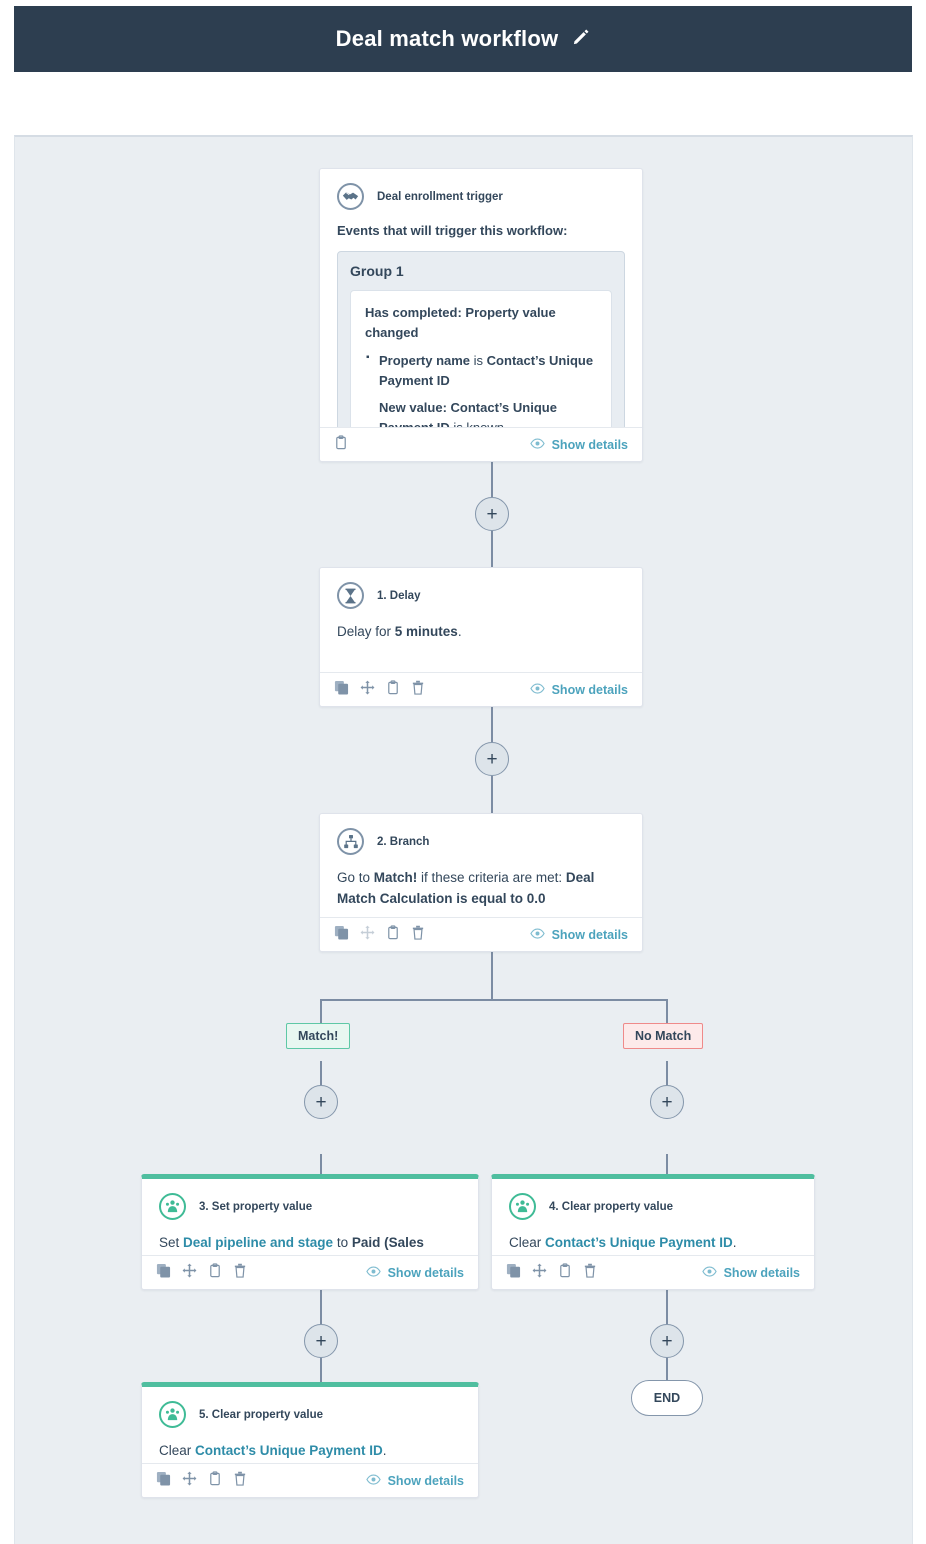 Image resolution: width=926 pixels, height=1544 pixels. I want to click on connector-plus-to-step5, so click(321, 1370).